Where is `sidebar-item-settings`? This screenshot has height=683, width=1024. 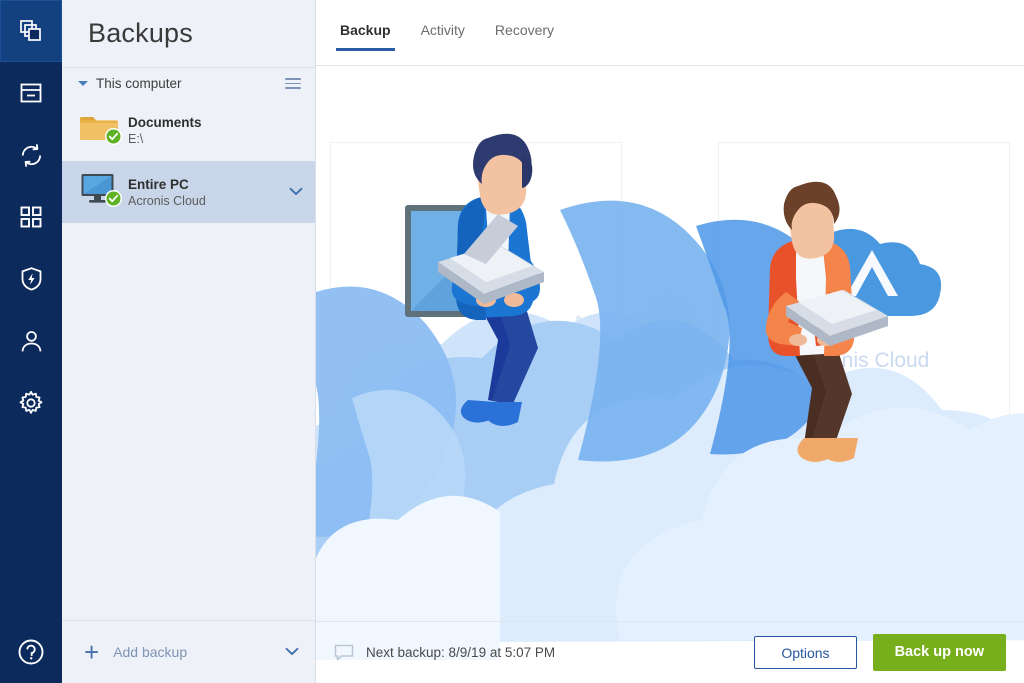 sidebar-item-settings is located at coordinates (31, 403).